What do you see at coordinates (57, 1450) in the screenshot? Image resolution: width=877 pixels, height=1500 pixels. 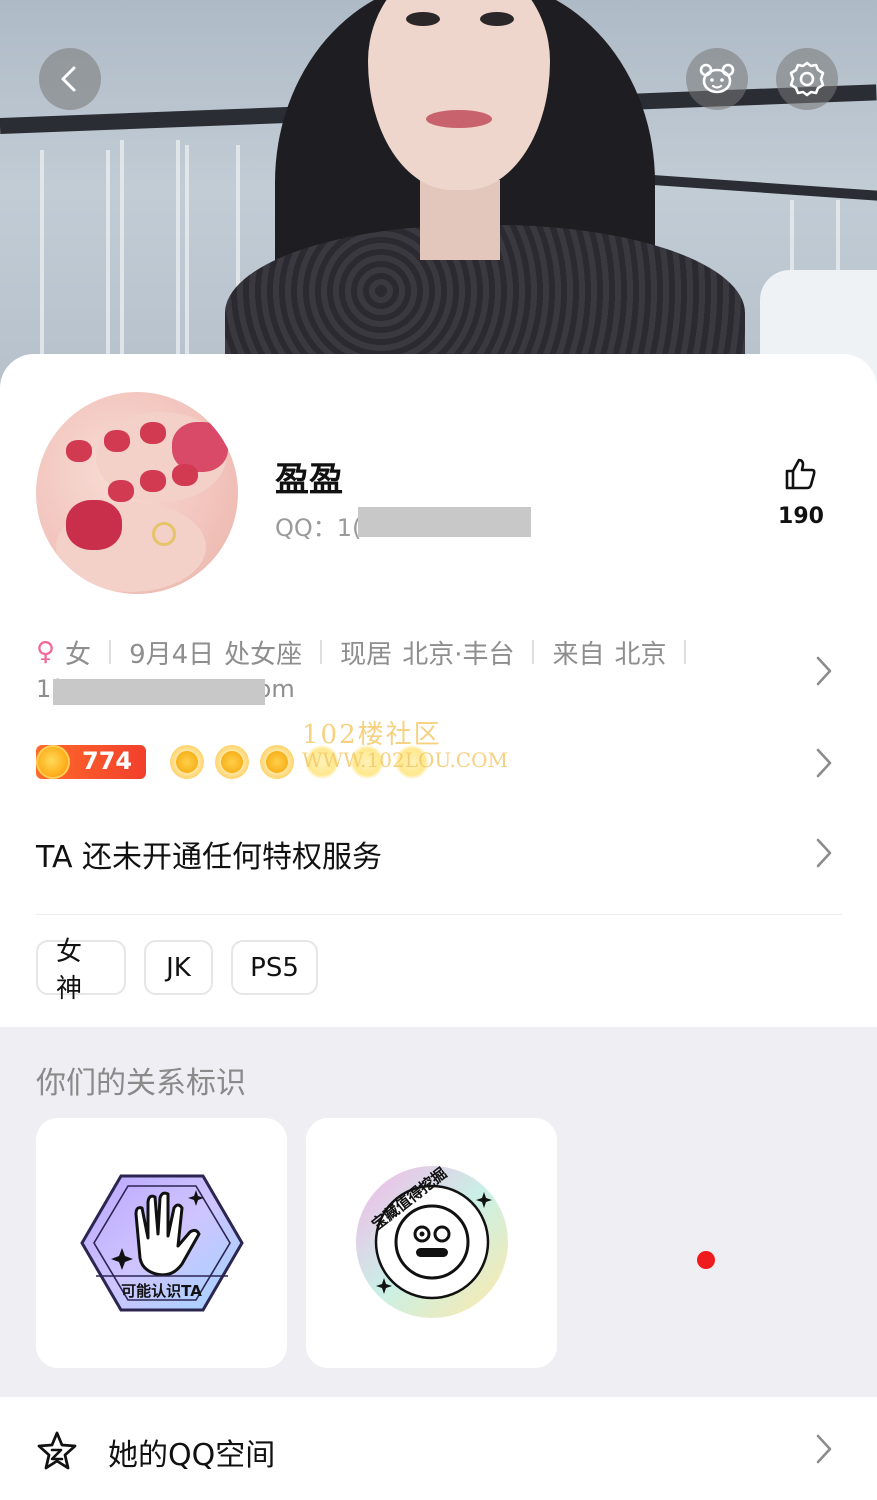 I see `qzone-star-icon` at bounding box center [57, 1450].